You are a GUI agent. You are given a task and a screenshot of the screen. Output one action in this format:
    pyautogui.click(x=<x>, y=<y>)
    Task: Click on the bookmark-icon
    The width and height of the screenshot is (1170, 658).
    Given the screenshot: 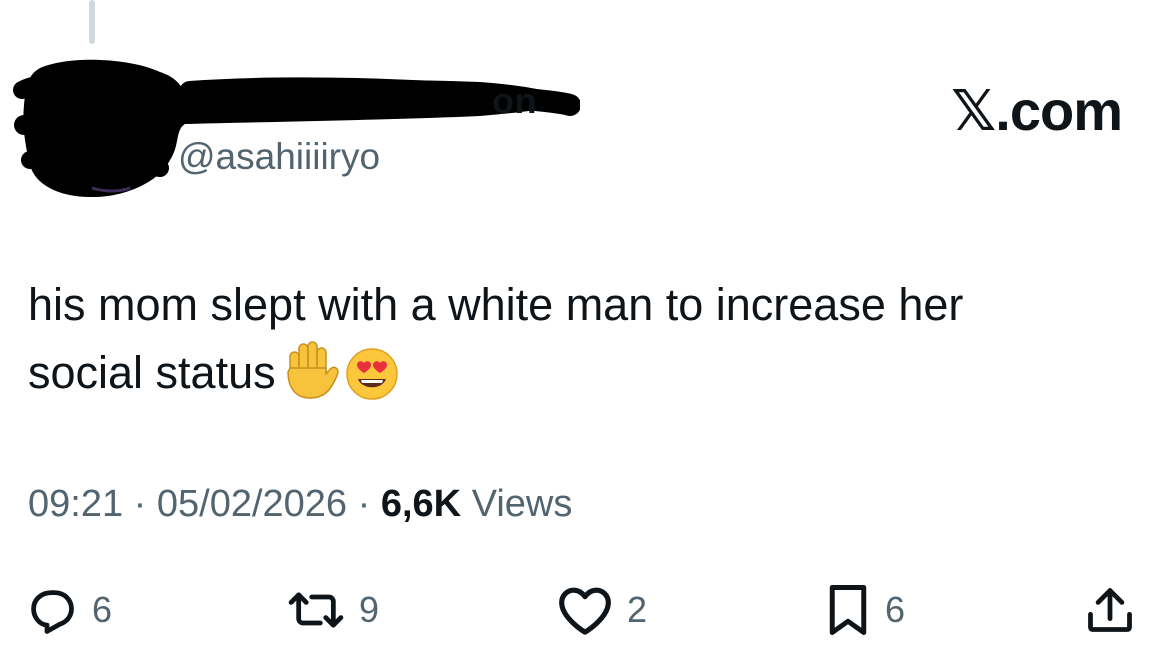 What is the action you would take?
    pyautogui.click(x=848, y=610)
    